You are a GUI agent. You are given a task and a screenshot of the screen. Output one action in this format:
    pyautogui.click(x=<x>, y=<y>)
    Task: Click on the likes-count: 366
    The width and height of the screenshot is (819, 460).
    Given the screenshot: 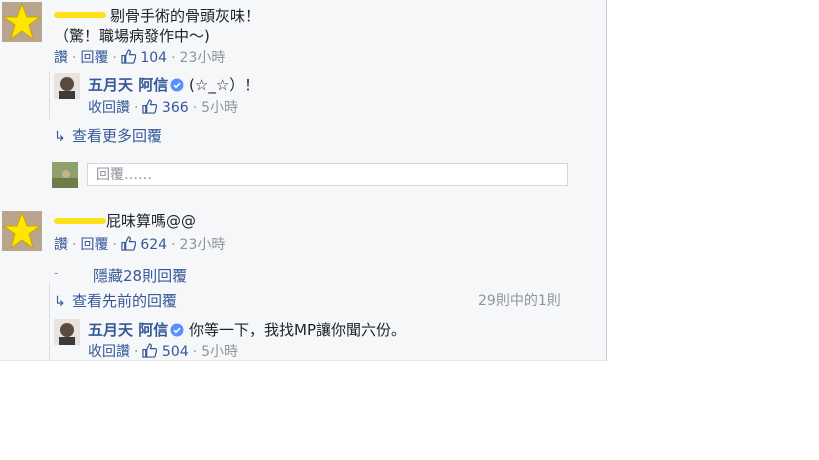 What is the action you would take?
    pyautogui.click(x=165, y=107)
    